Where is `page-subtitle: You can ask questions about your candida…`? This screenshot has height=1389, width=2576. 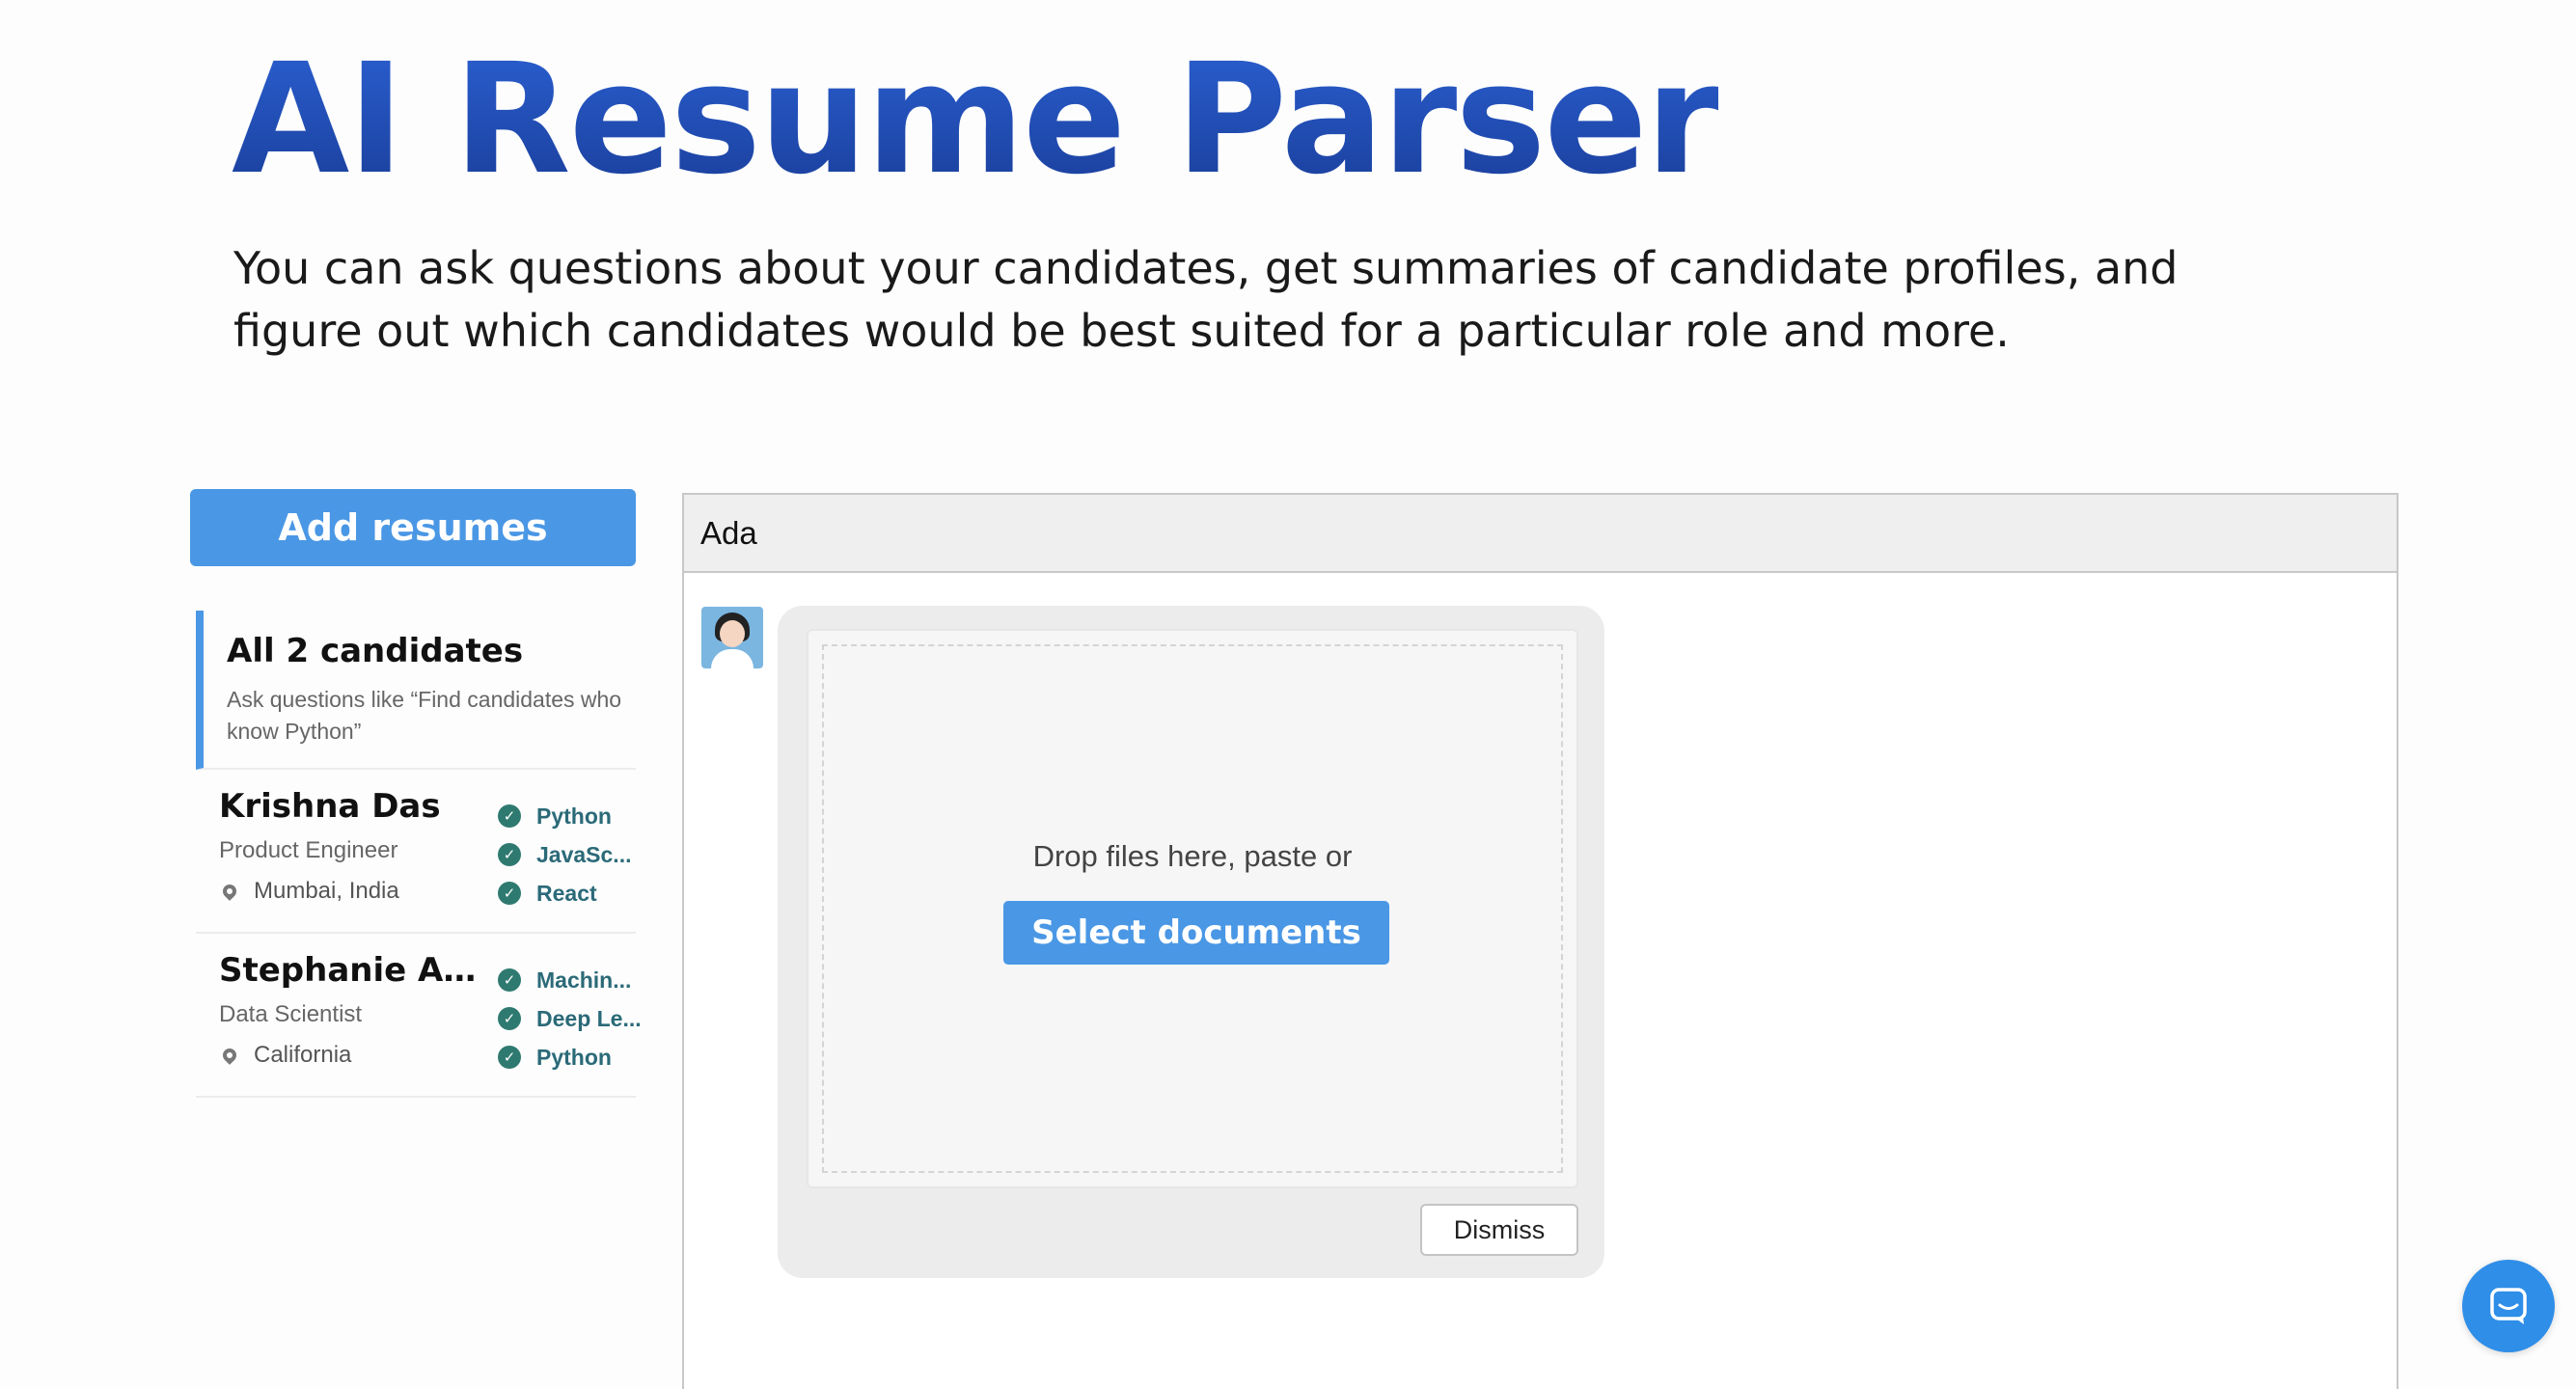
page-subtitle: You can ask questions about your candida… is located at coordinates (1206, 300).